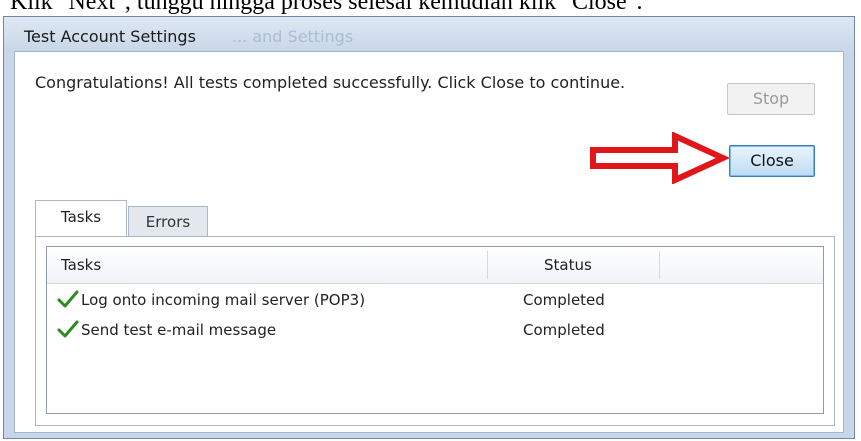 This screenshot has width=861, height=441. I want to click on list-header: Tasks Status, so click(435, 265).